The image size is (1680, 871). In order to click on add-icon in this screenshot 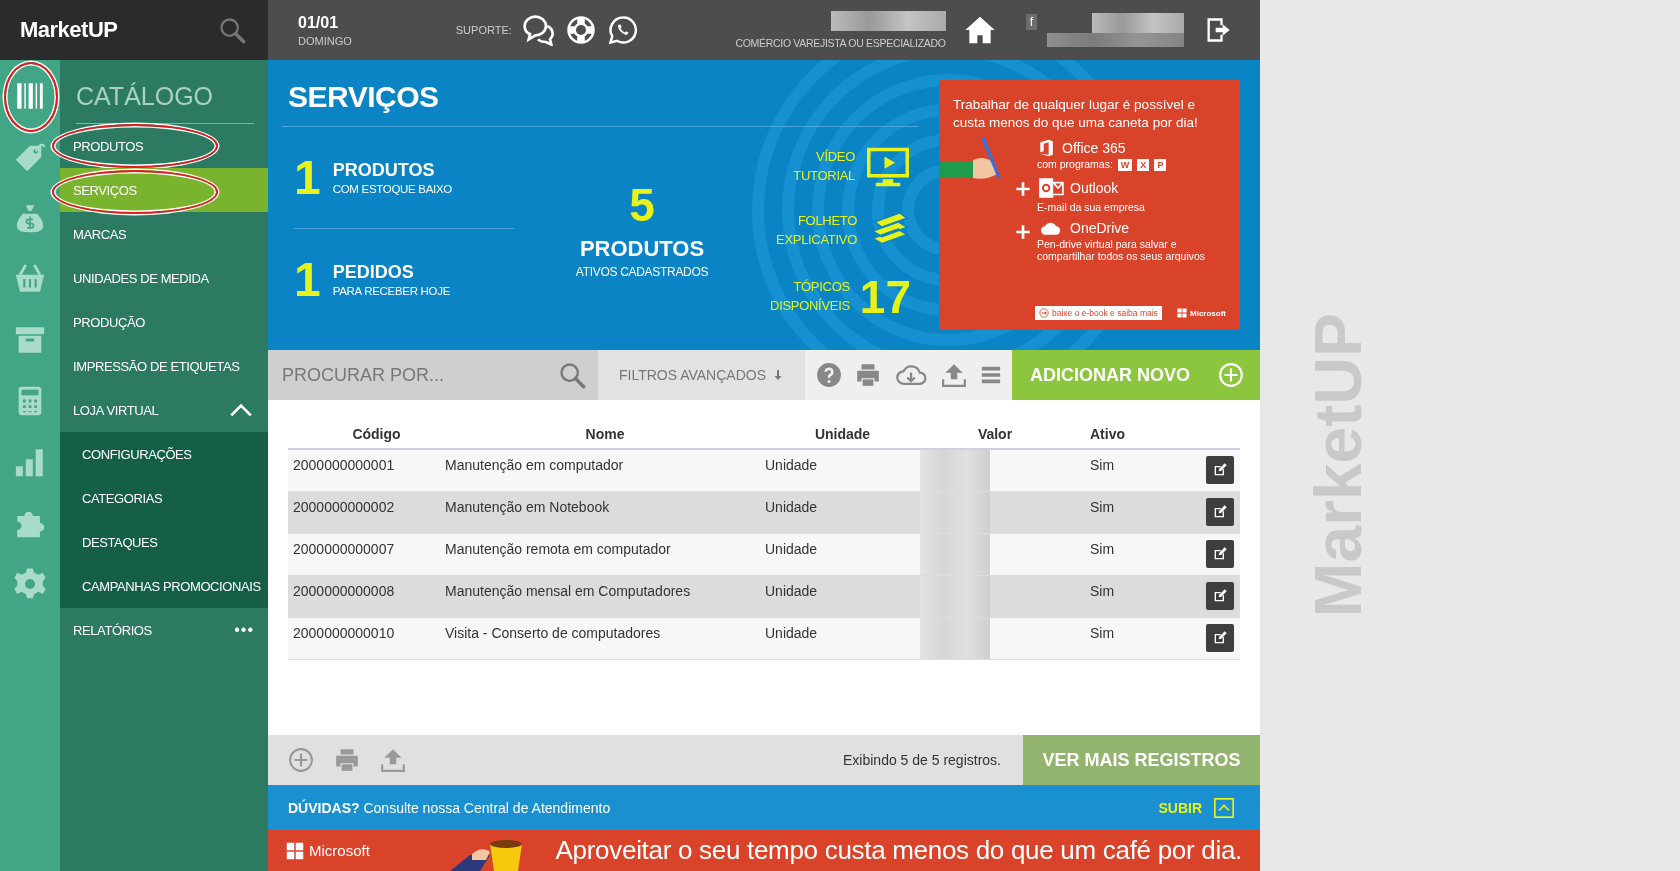, I will do `click(301, 760)`.